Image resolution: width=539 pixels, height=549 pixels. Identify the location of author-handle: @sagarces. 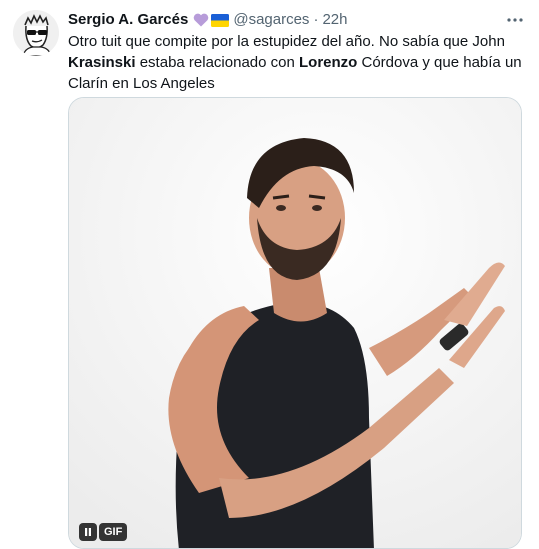
(271, 20).